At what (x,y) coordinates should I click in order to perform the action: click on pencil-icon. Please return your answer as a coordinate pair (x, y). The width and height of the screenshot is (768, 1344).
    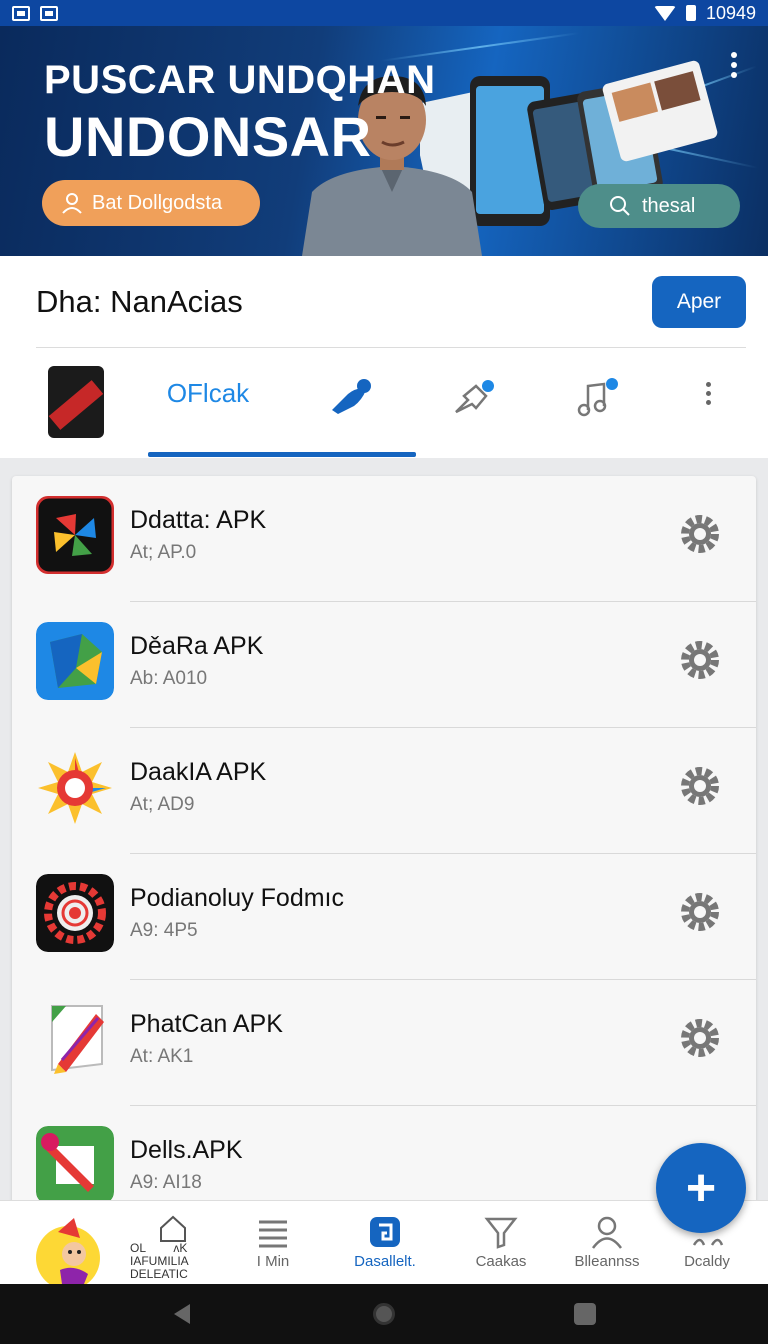
    Looking at the image, I should click on (77, 1039).